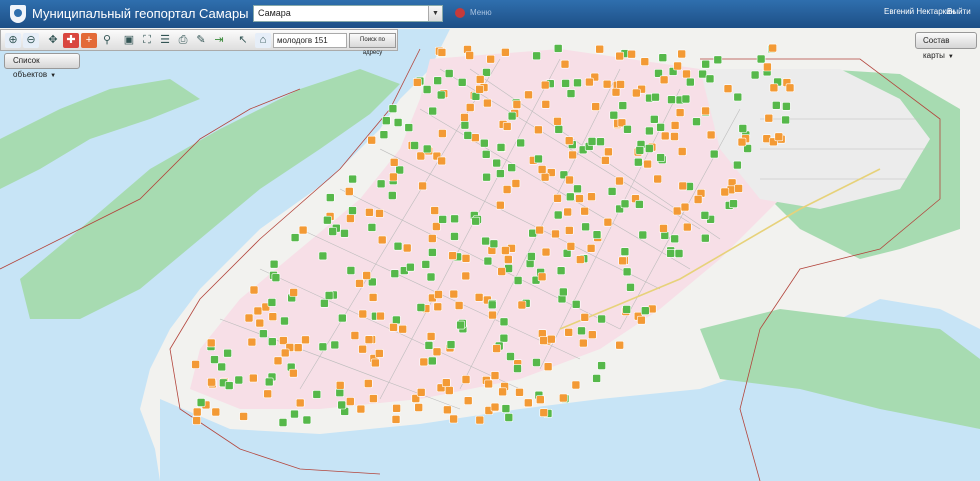  Describe the element at coordinates (129, 40) in the screenshot. I see `fullscreen-icon: ▣` at that location.